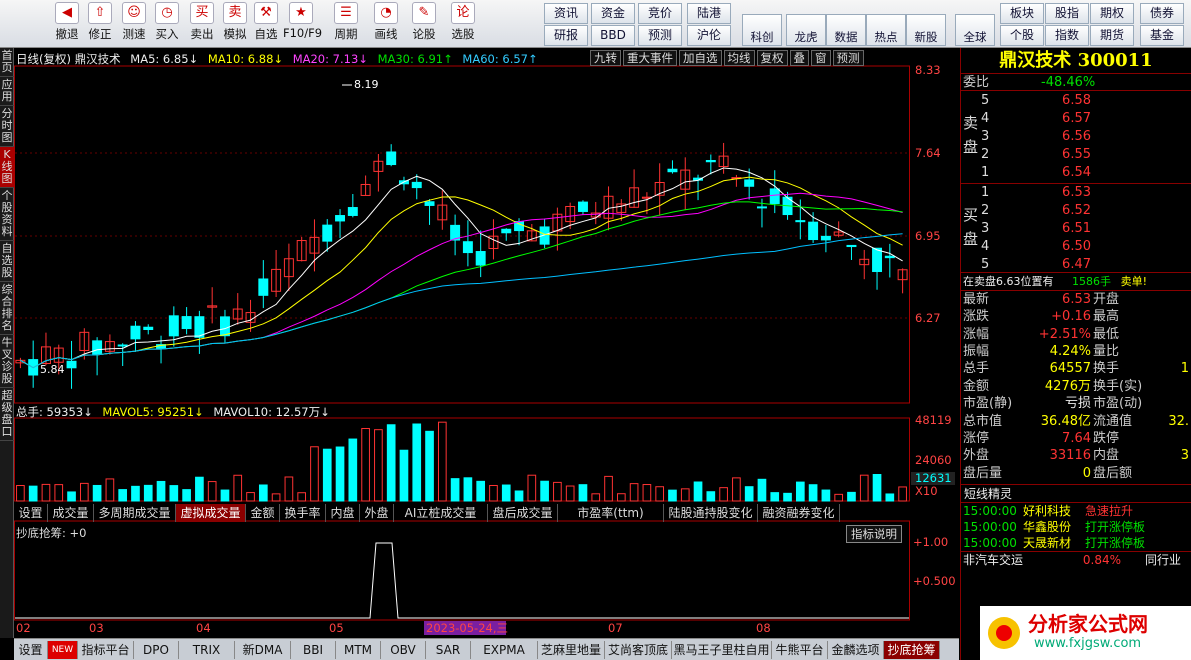 Image resolution: width=1191 pixels, height=660 pixels. Describe the element at coordinates (263, 650) in the screenshot. I see `indicator-tab-5: 新DMA` at that location.